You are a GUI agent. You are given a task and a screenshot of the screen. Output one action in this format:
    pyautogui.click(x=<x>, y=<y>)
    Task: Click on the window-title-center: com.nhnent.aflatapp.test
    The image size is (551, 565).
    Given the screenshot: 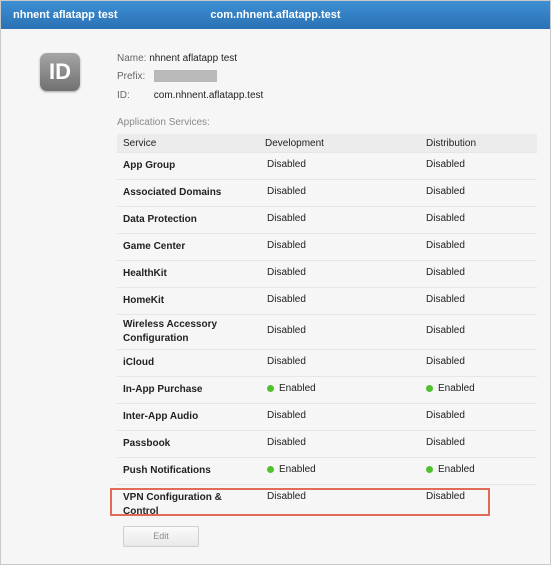 What is the action you would take?
    pyautogui.click(x=275, y=15)
    